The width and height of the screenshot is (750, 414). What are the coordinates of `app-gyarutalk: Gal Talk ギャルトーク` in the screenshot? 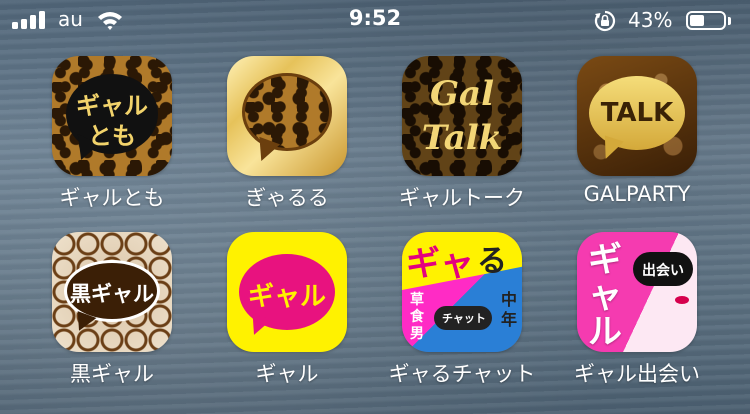 It's located at (462, 134).